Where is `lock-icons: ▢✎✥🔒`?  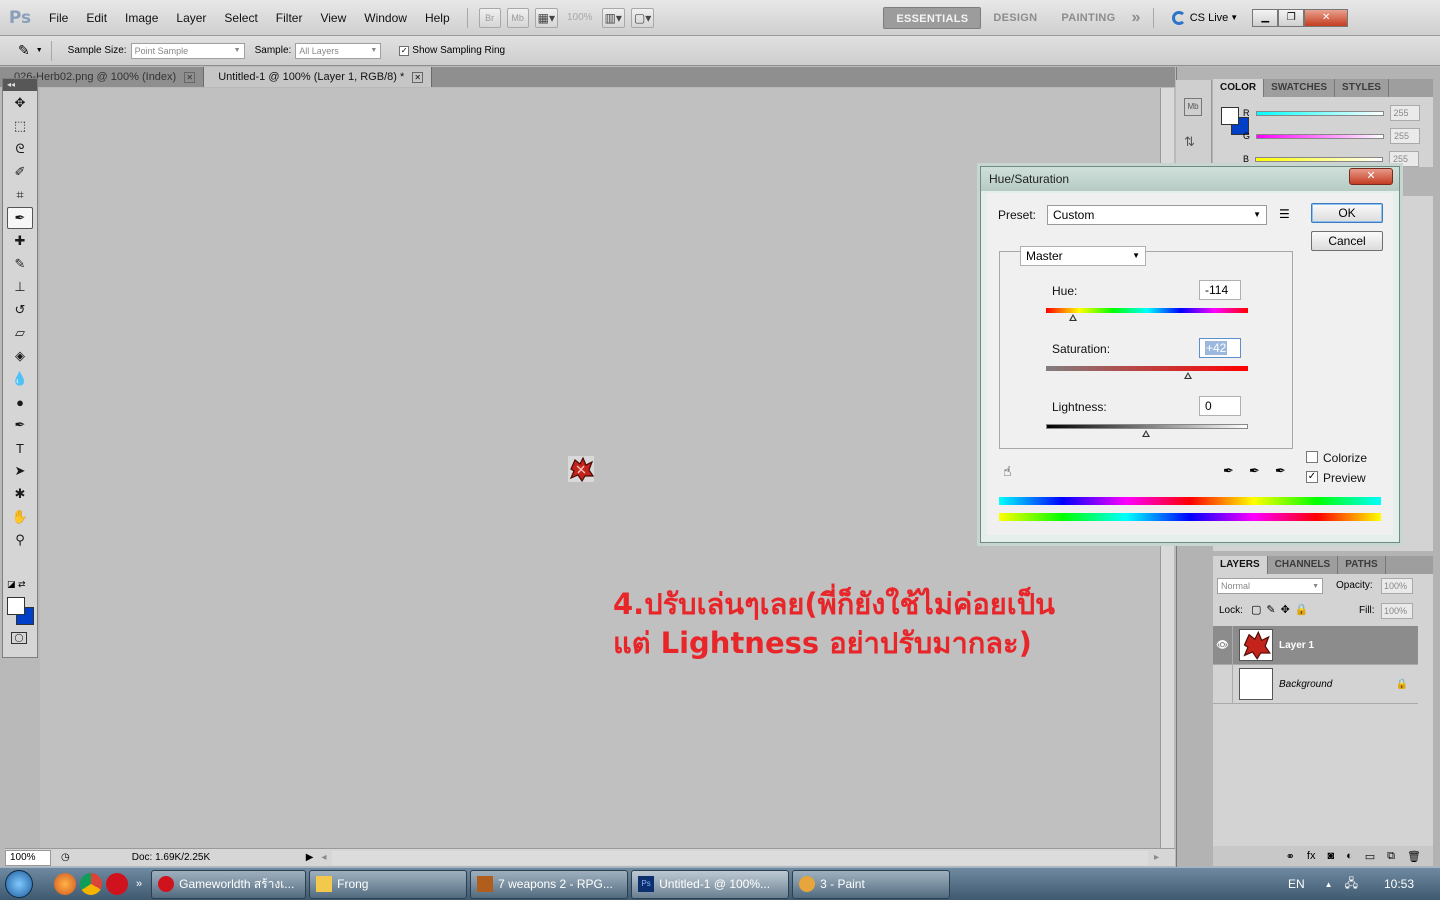
lock-icons: ▢✎✥🔒 is located at coordinates (1282, 609).